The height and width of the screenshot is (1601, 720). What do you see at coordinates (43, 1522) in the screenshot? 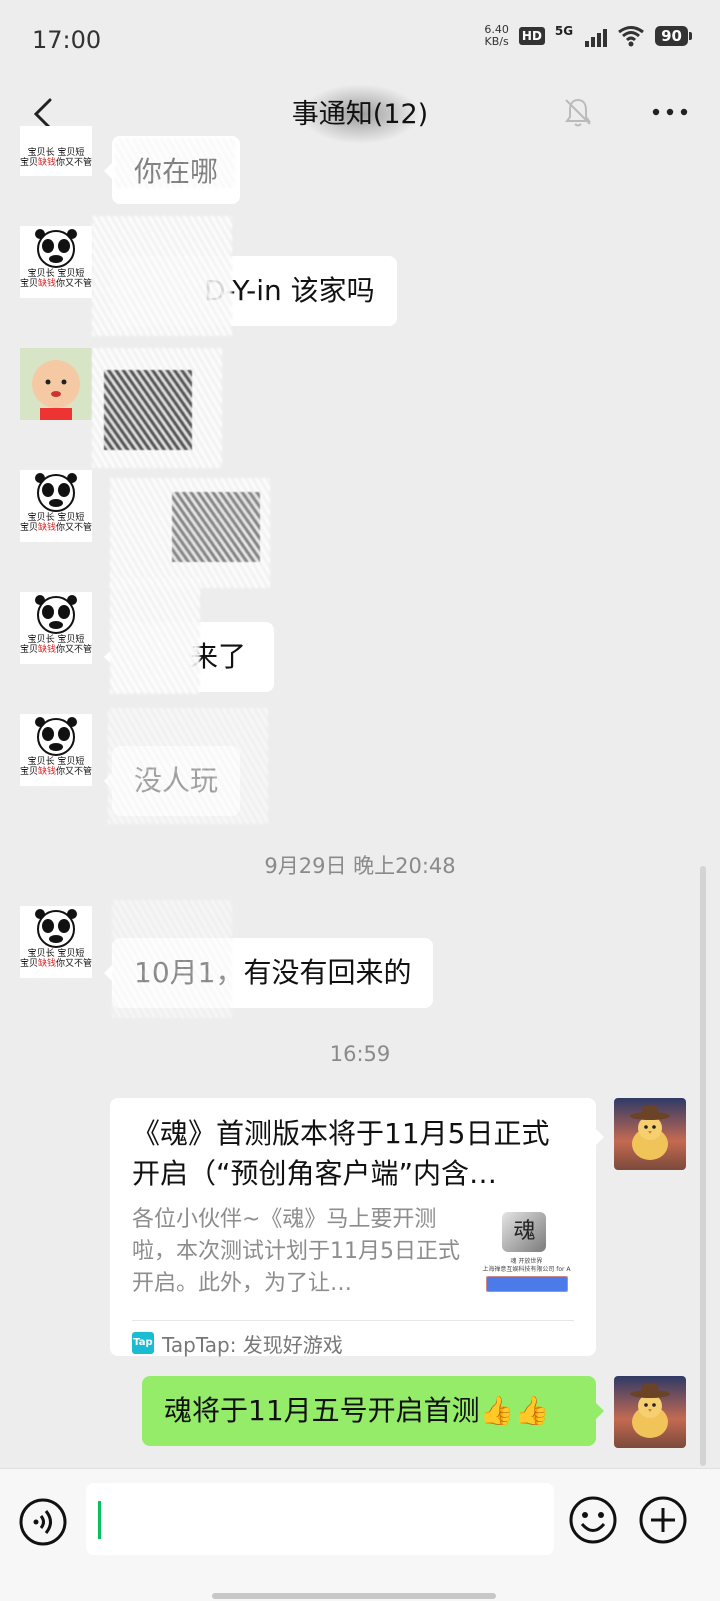
I see `voice-icon` at bounding box center [43, 1522].